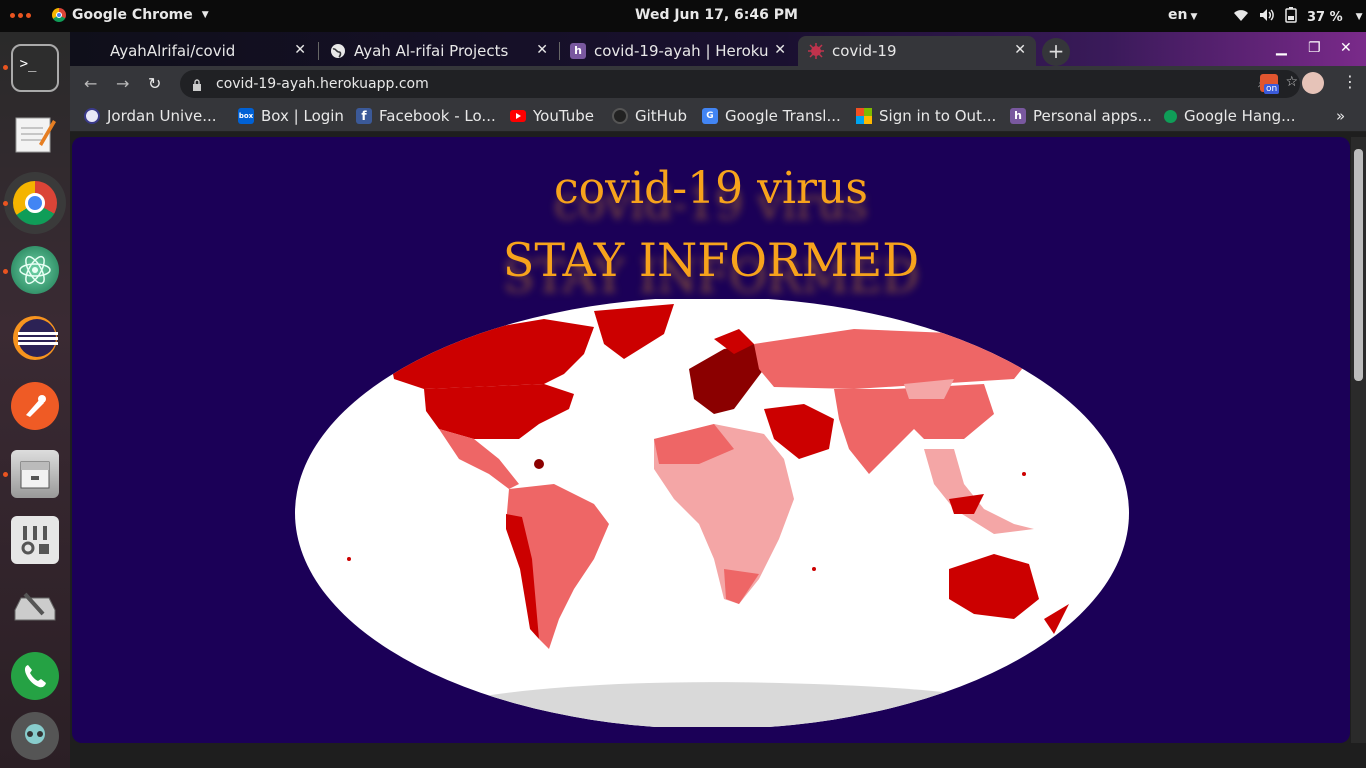 This screenshot has width=1366, height=768. Describe the element at coordinates (716, 15) in the screenshot. I see `clock: Wed Jun 17, 6:46 PM` at that location.